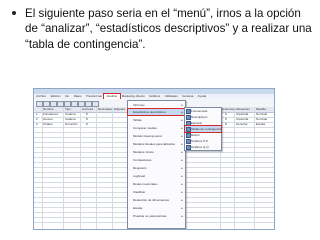 This screenshot has height=240, width=320. I want to click on menu-item-modelo-lineal-general: Modelo lineal general ▸, so click(156, 136).